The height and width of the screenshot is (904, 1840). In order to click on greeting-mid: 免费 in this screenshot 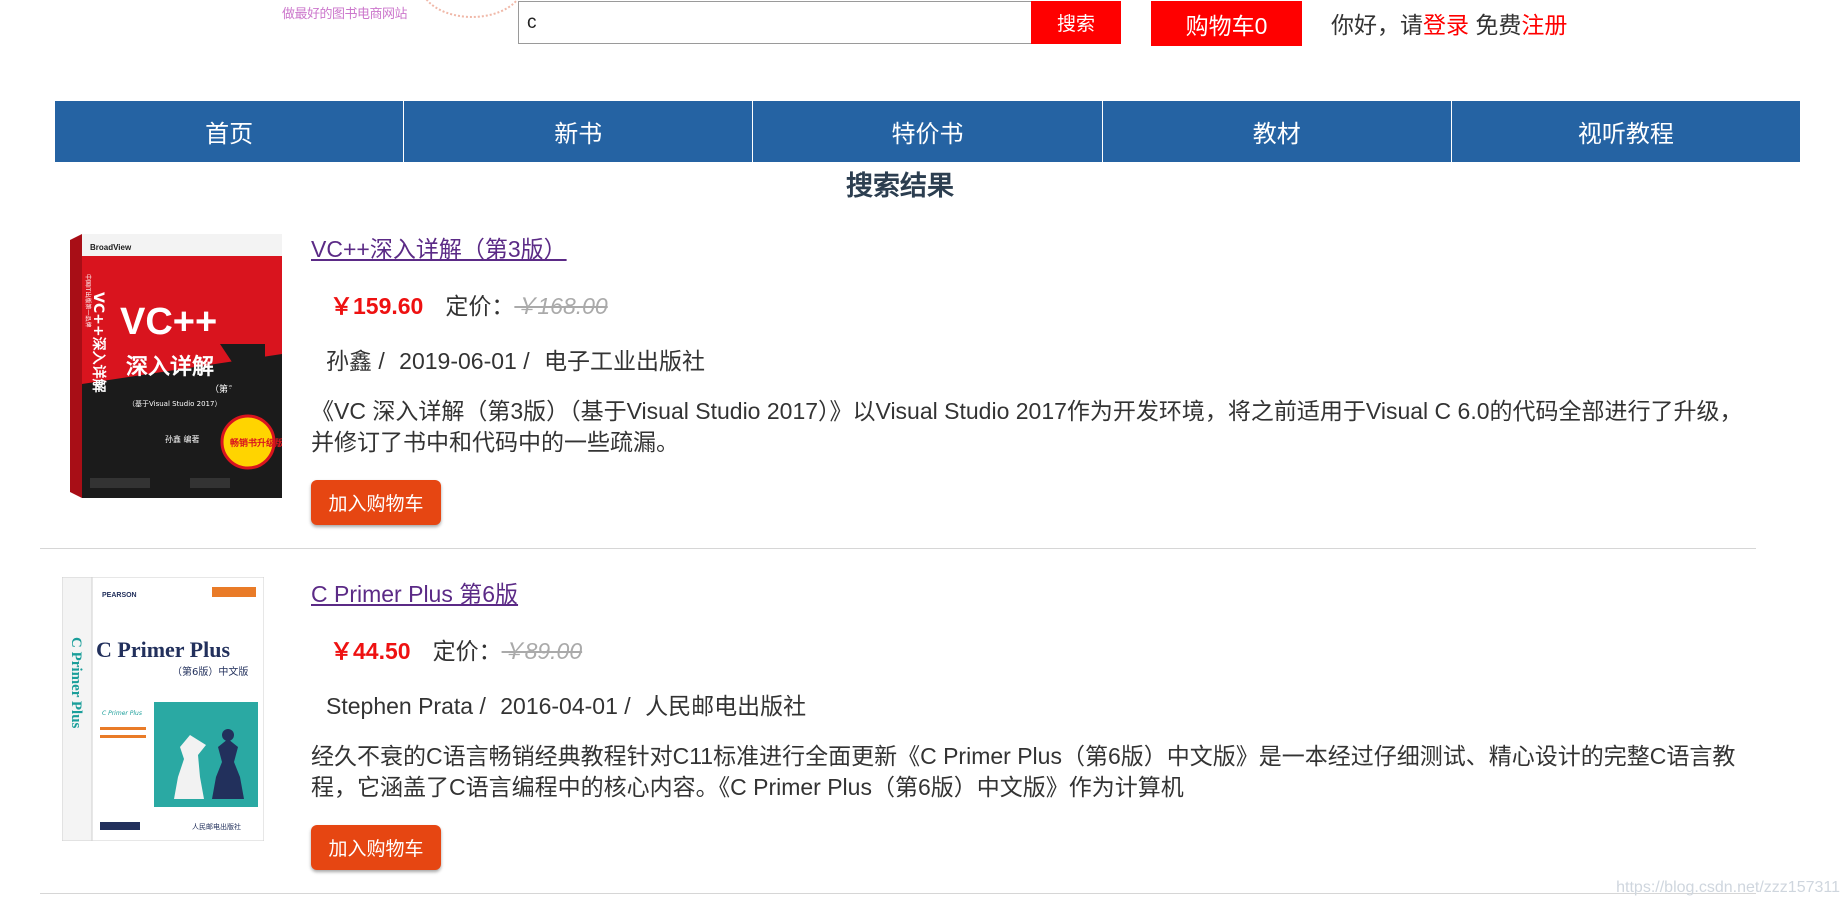, I will do `click(1495, 25)`.